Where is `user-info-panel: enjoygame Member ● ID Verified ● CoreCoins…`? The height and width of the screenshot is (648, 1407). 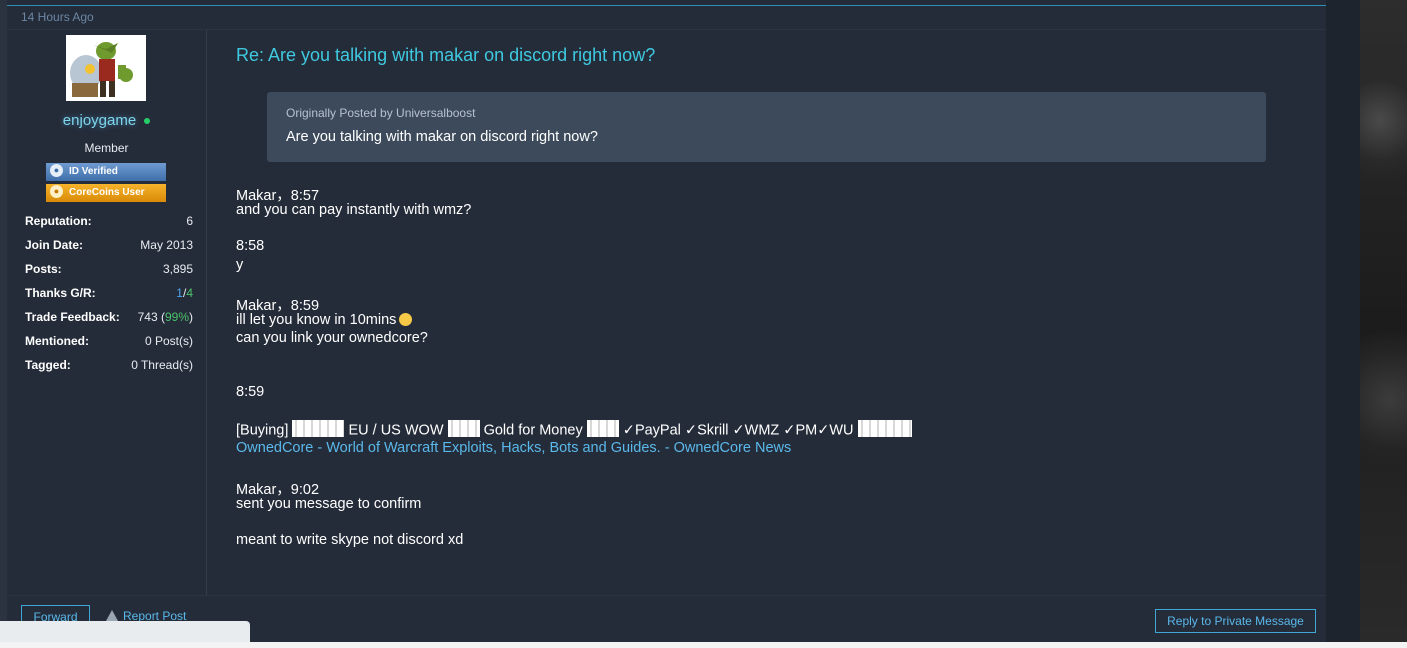
user-info-panel: enjoygame Member ● ID Verified ● CoreCoins… is located at coordinates (107, 312).